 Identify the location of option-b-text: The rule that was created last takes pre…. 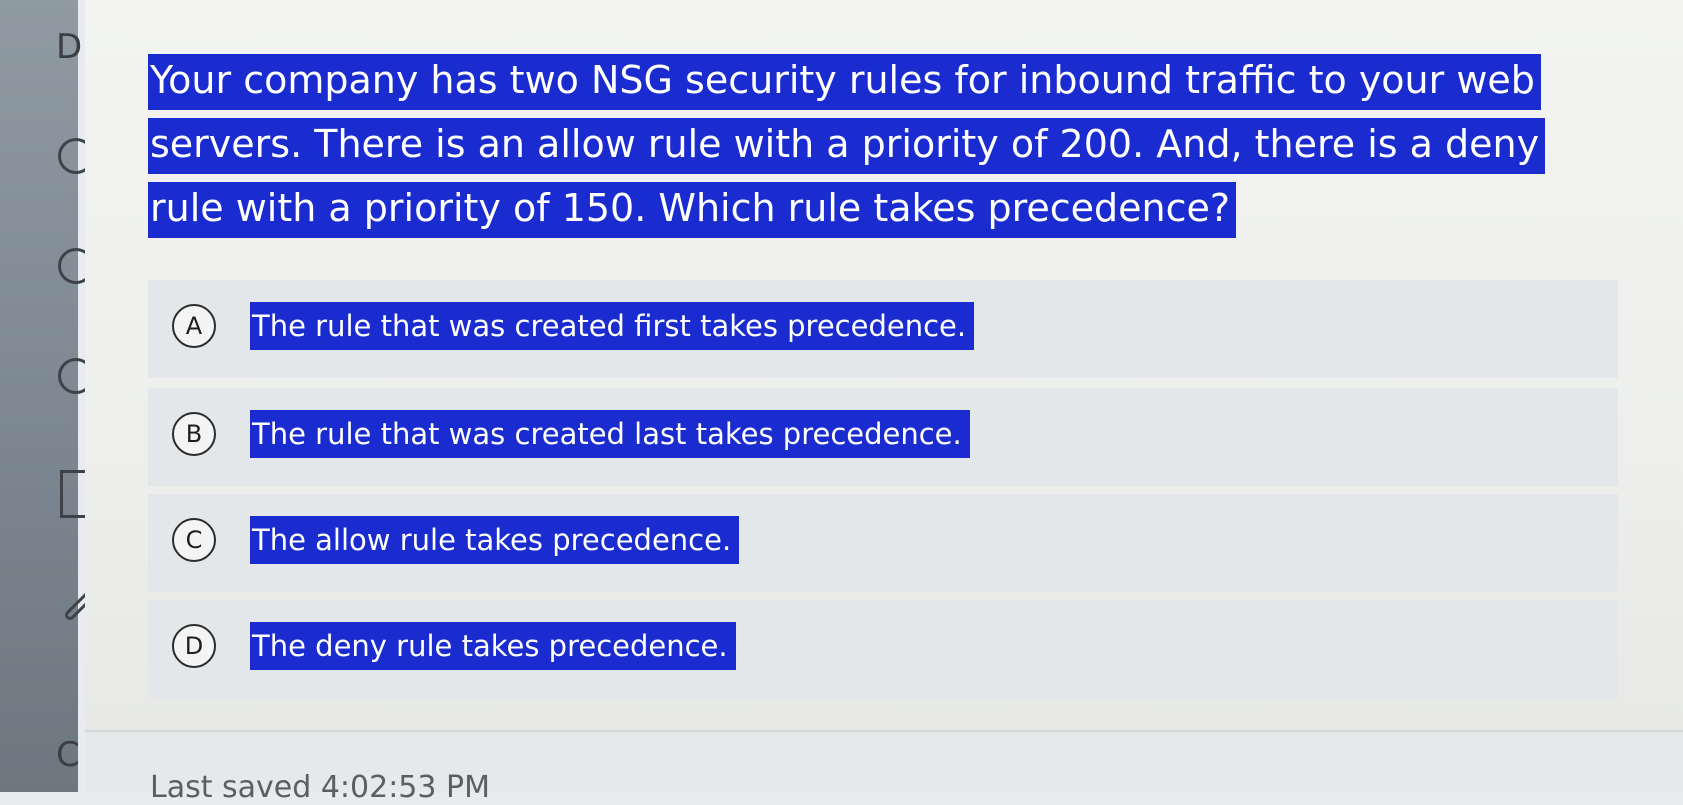
(610, 434).